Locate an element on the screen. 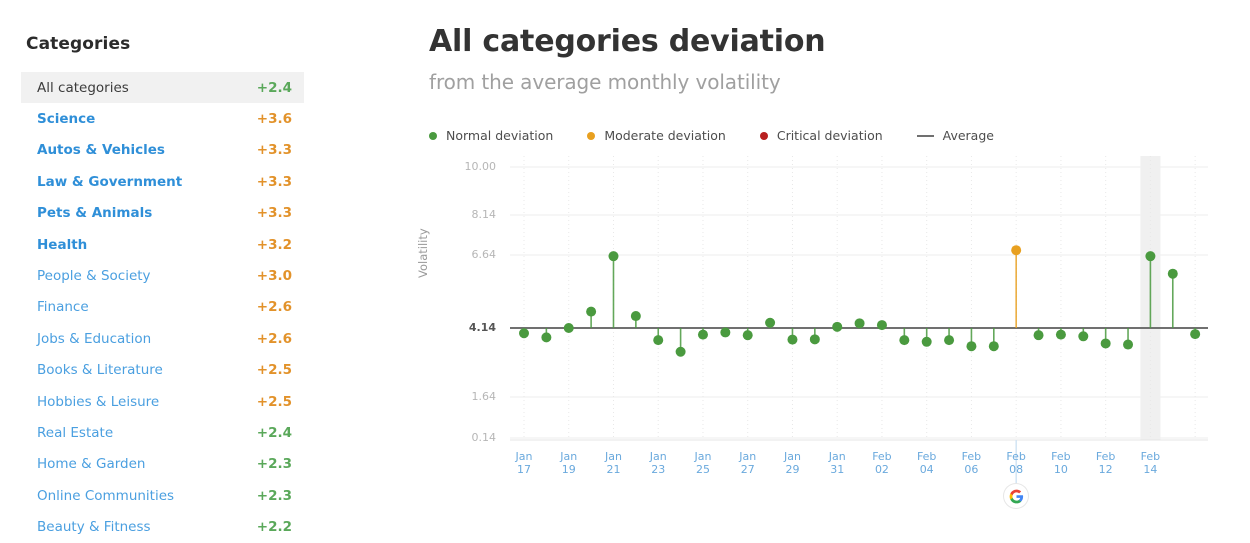  category-label: Autos & Vehicles is located at coordinates (101, 150).